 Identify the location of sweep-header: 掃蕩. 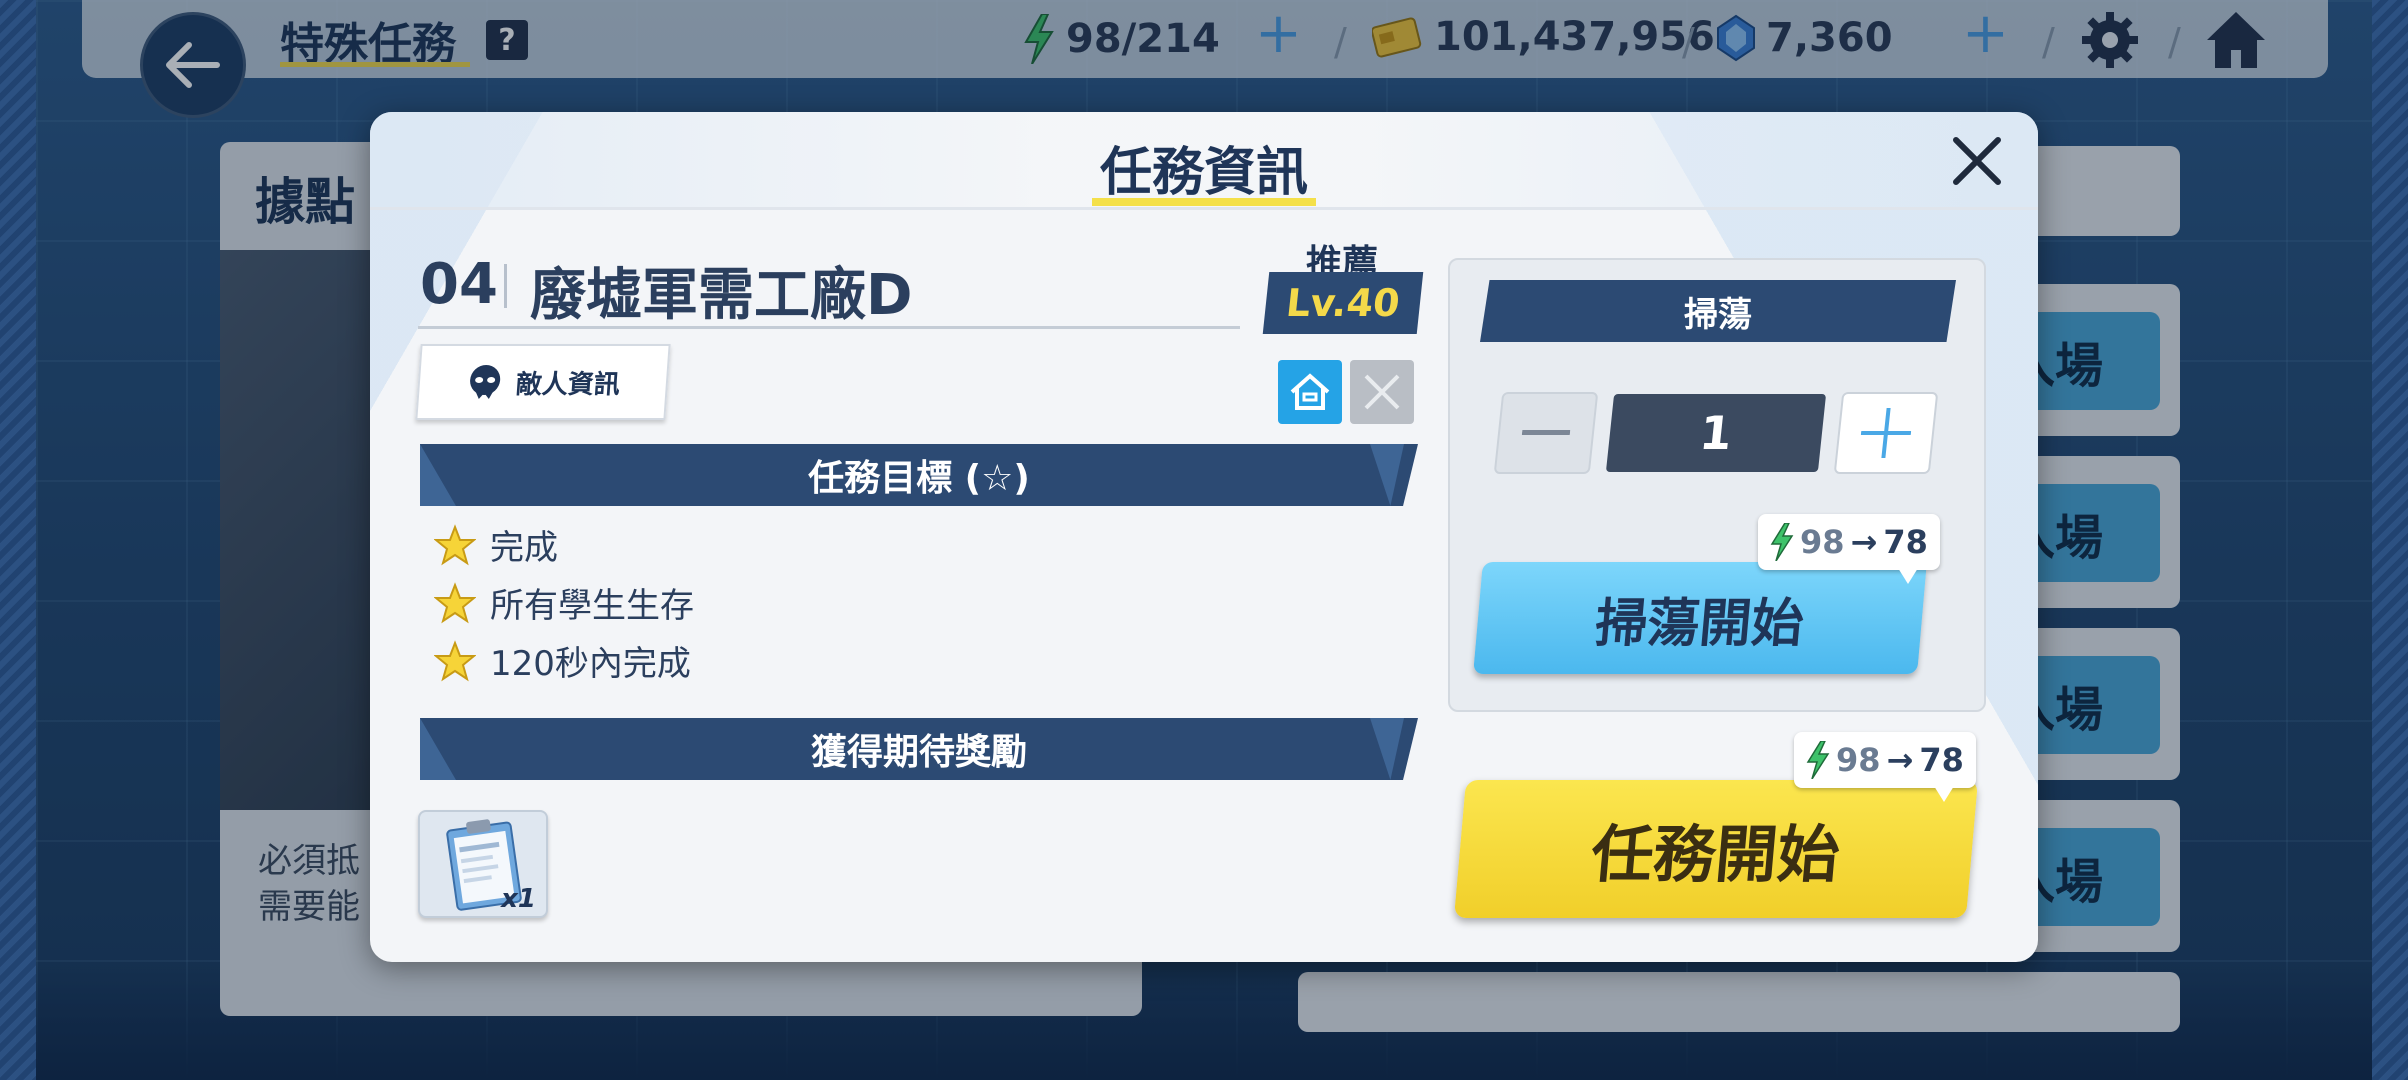
(1718, 311).